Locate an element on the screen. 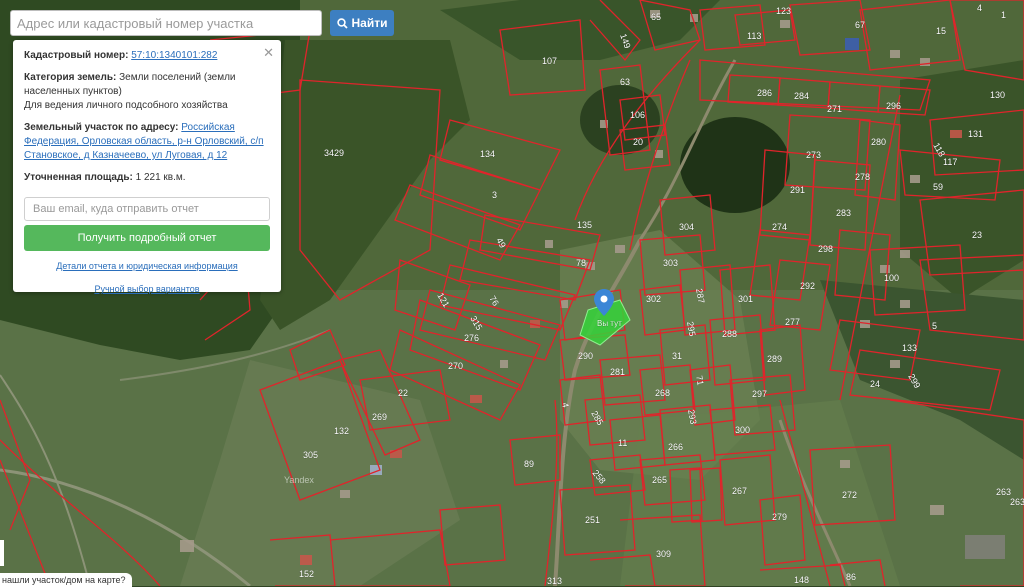  plot-number-label: 270 is located at coordinates (455, 366).